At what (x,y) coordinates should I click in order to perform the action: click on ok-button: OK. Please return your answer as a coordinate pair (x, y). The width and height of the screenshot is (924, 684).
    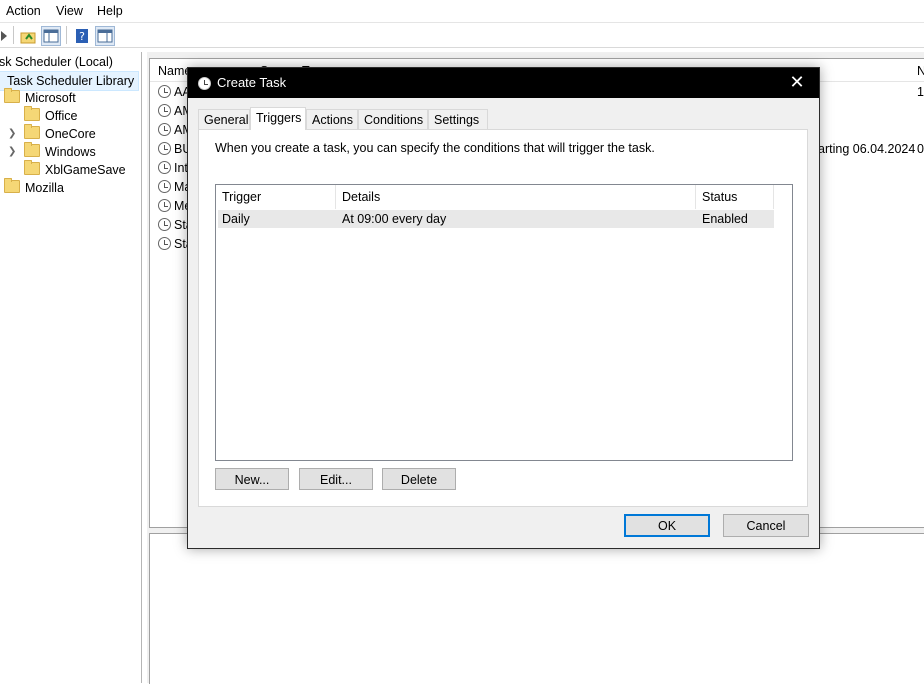
    Looking at the image, I should click on (667, 525).